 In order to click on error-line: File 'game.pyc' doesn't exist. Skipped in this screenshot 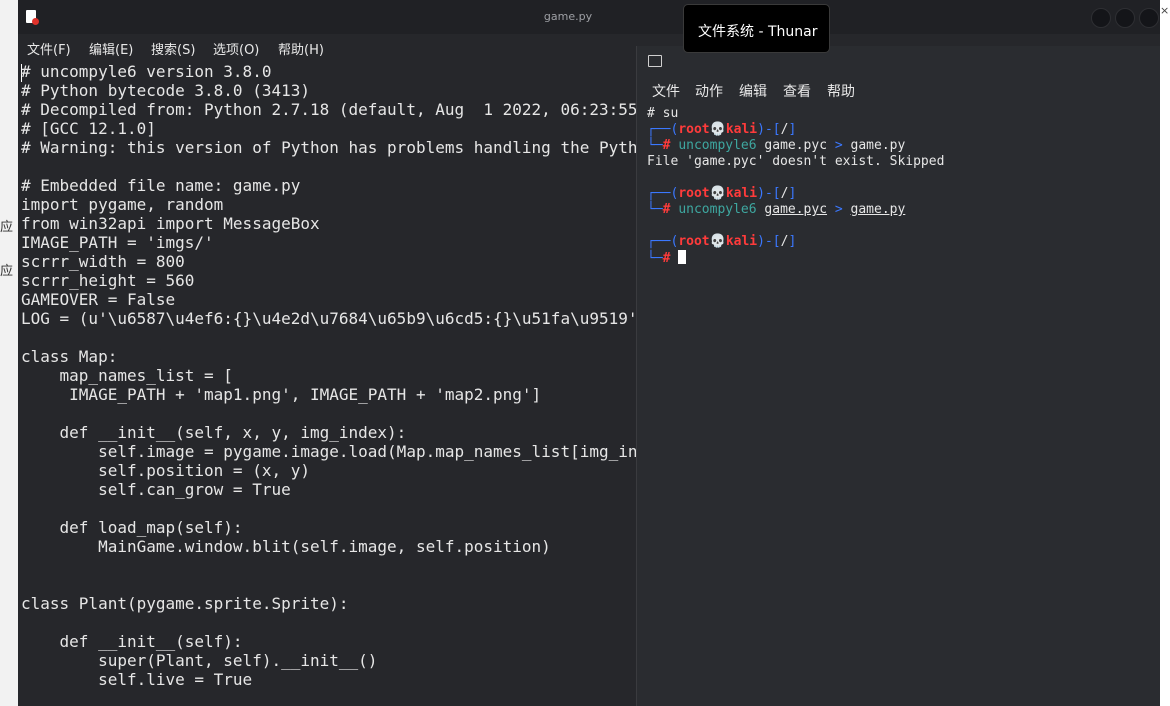, I will do `click(796, 161)`.